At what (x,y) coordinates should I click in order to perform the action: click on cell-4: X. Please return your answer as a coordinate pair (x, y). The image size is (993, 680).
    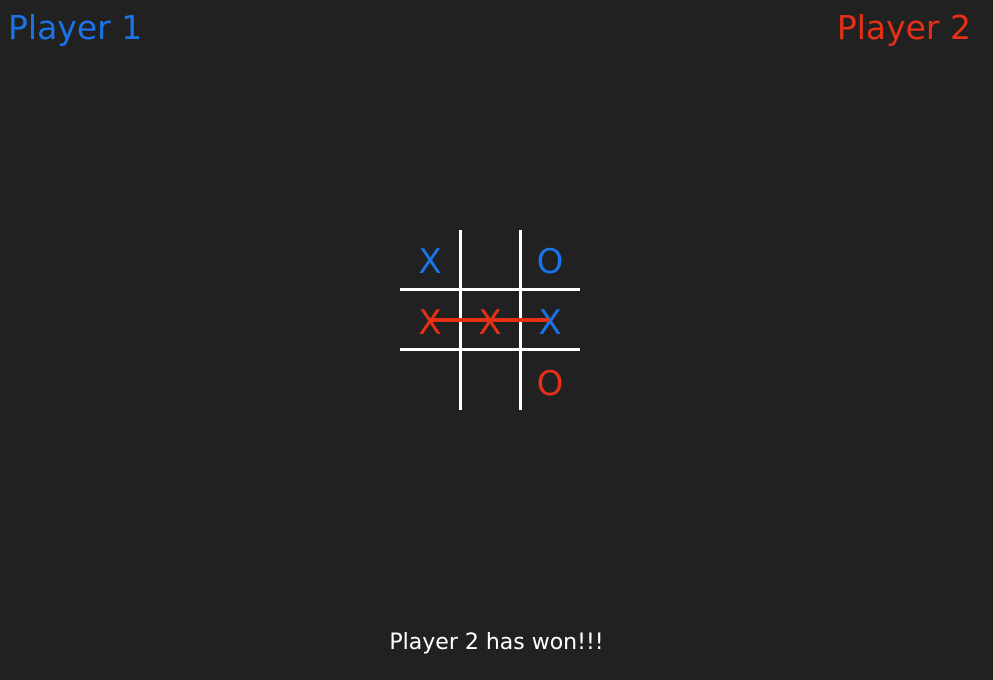
    Looking at the image, I should click on (490, 323).